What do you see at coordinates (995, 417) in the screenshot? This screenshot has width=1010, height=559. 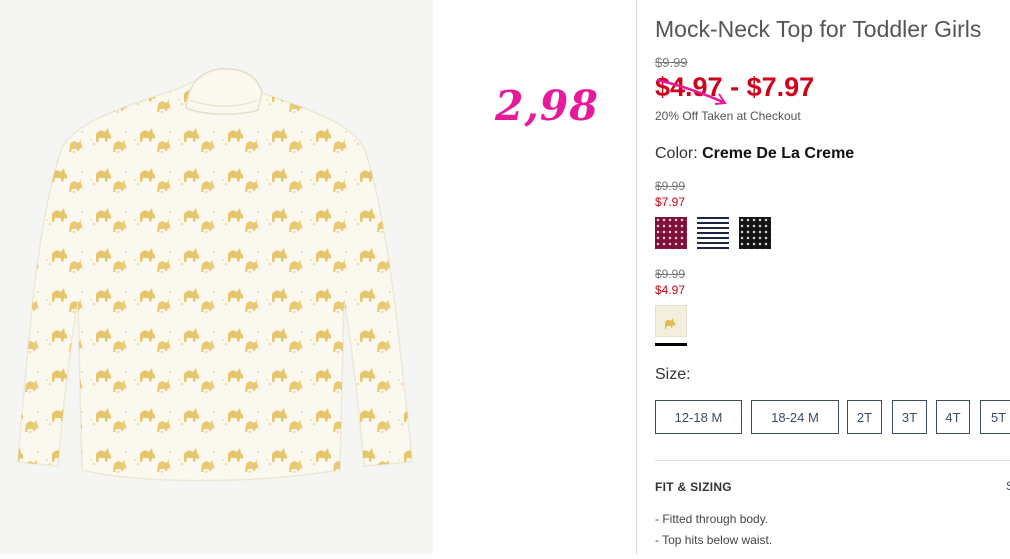 I see `size-button-5t: 5T` at bounding box center [995, 417].